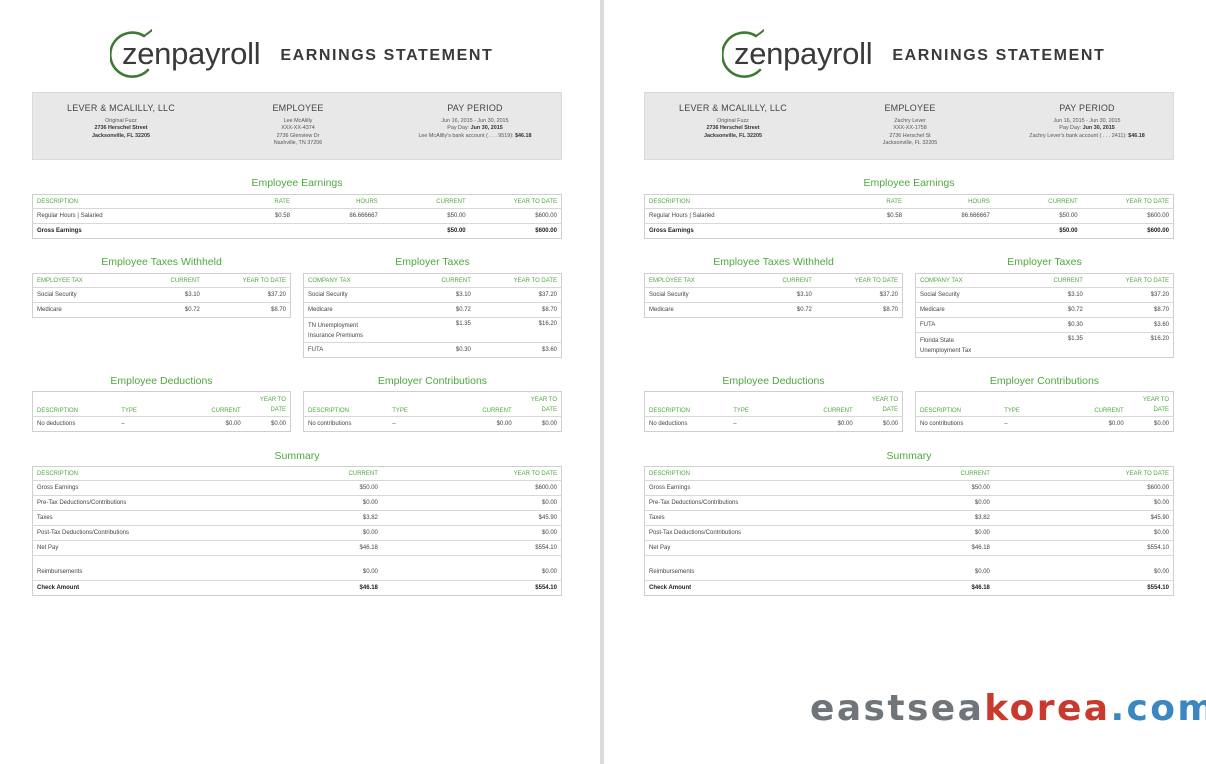  Describe the element at coordinates (694, 295) in the screenshot. I see `table-cell: Social Security` at that location.